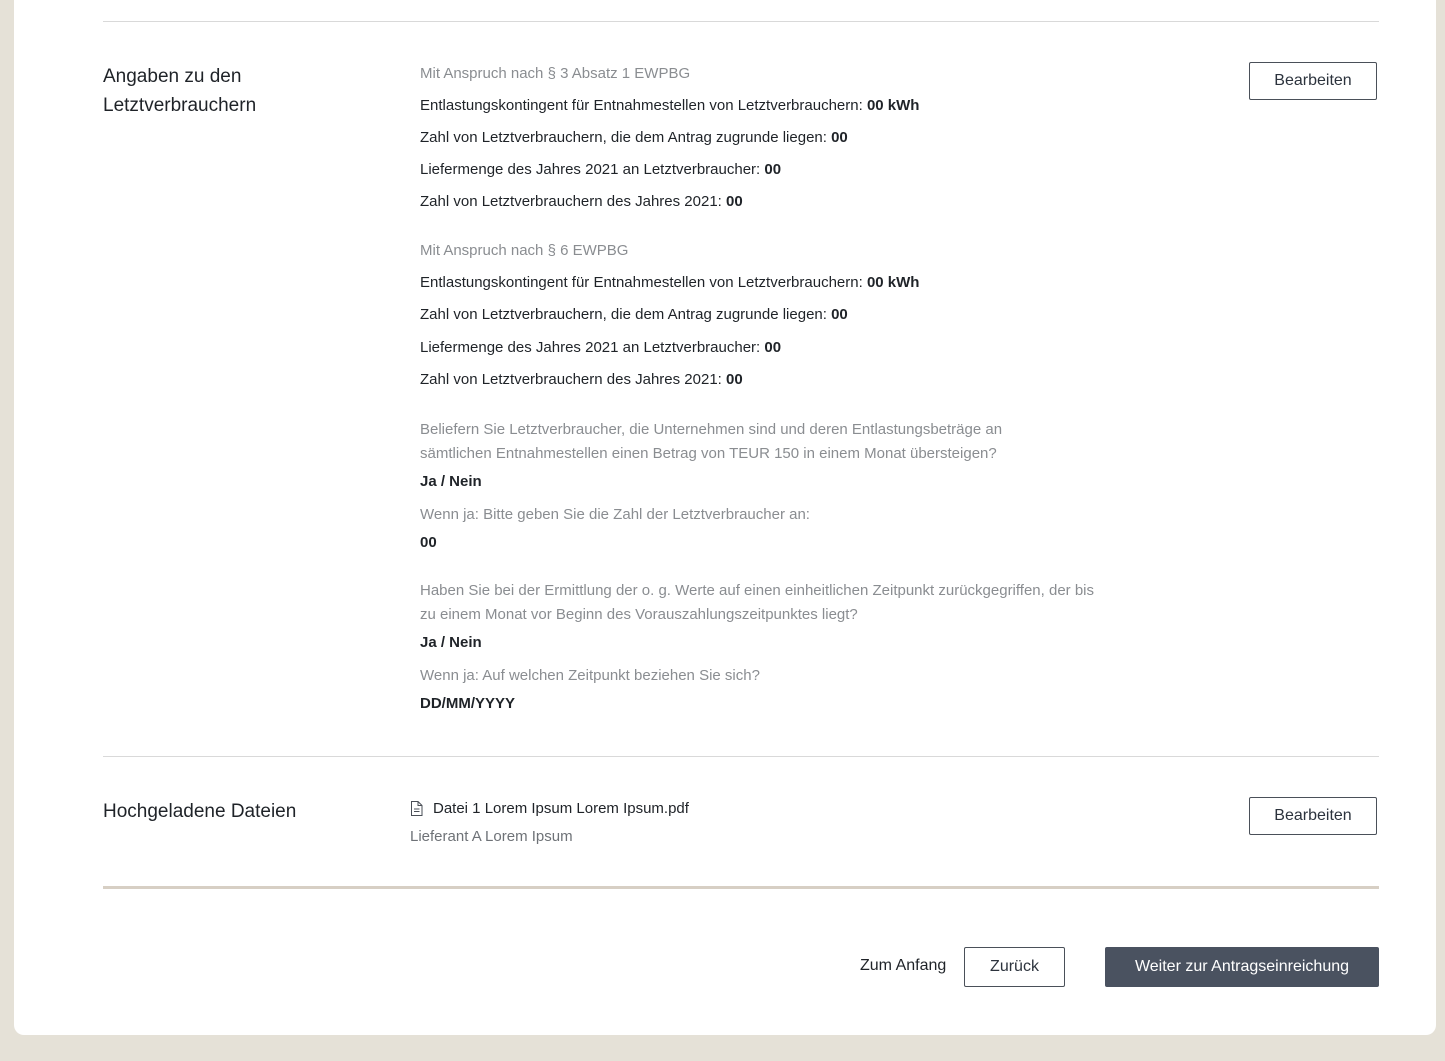  What do you see at coordinates (451, 481) in the screenshot?
I see `question1-answer: Ja / Nein` at bounding box center [451, 481].